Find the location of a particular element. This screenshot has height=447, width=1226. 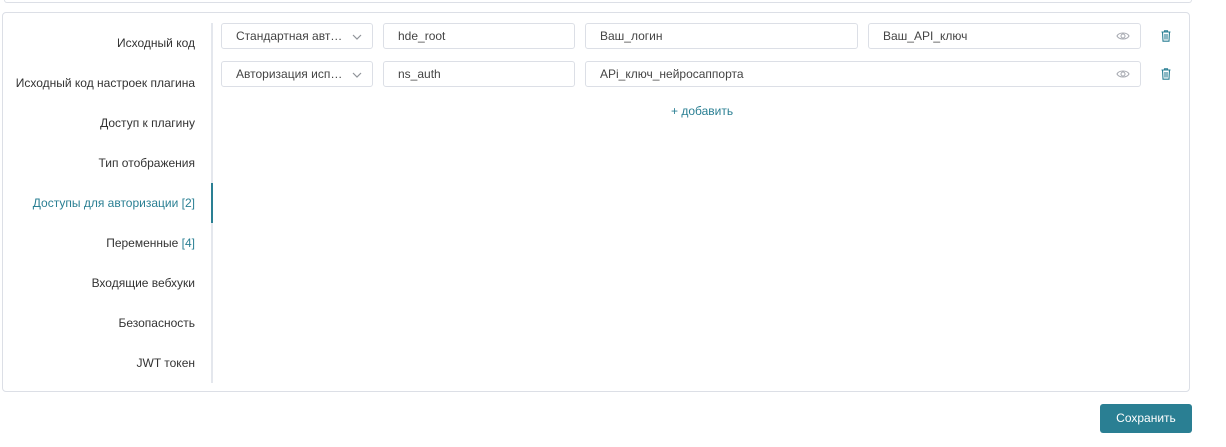

sidebar-item-source-code: Исходный код is located at coordinates (156, 43).